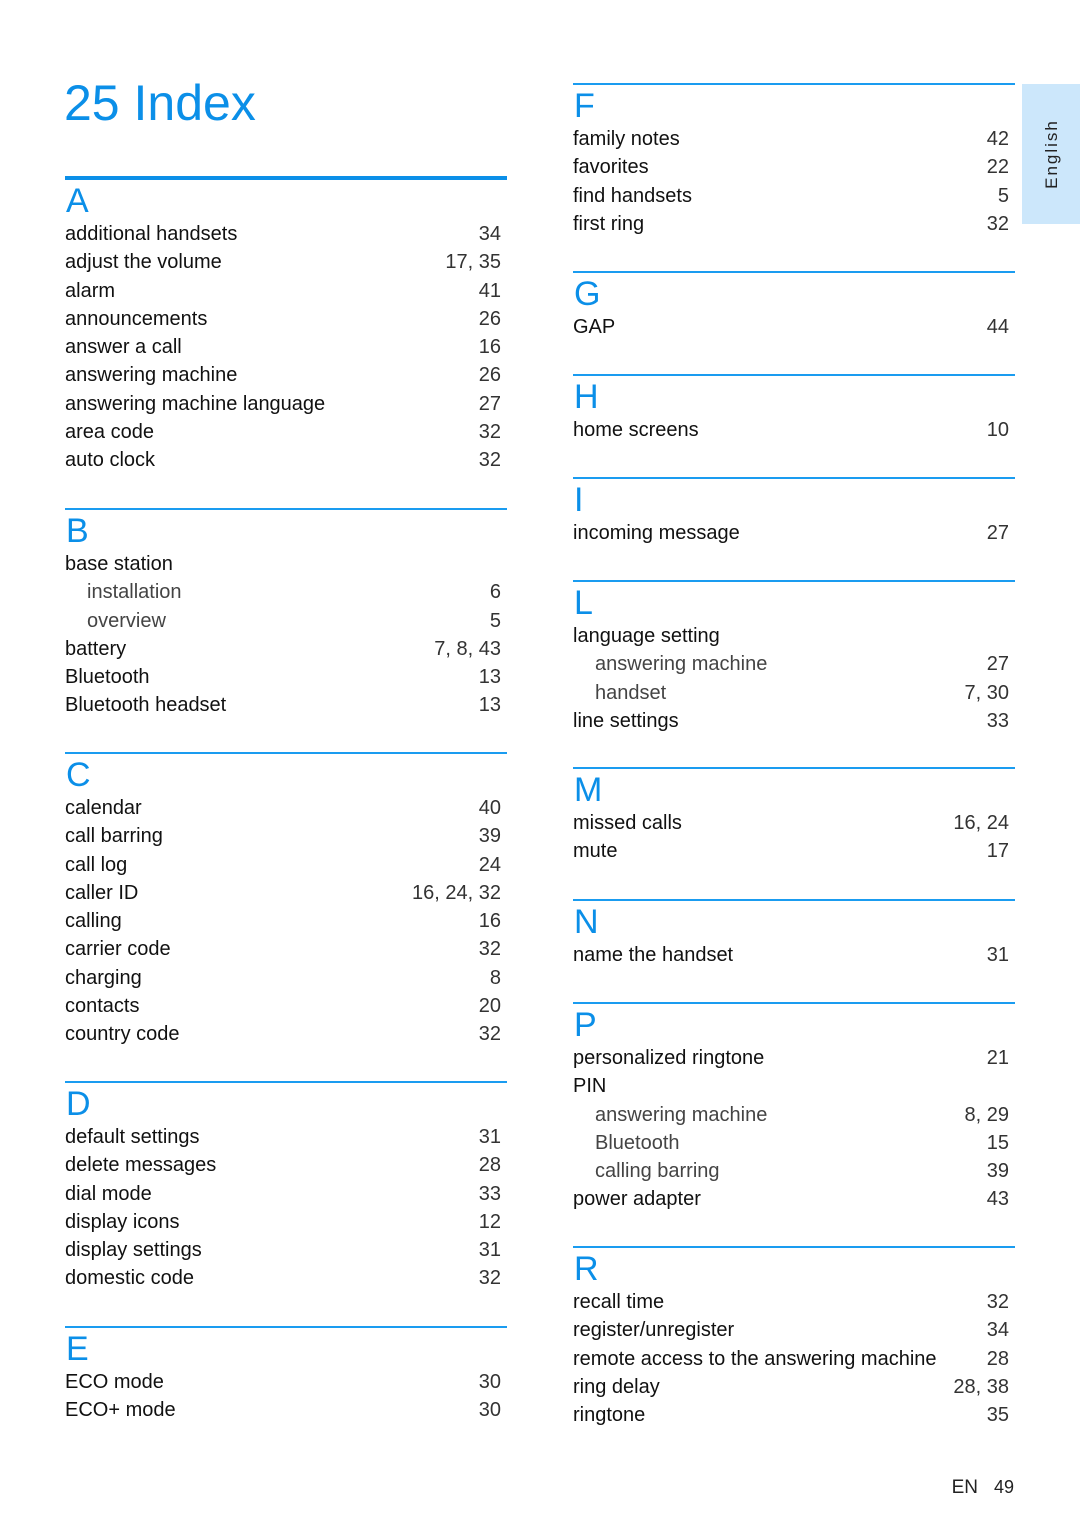 Image resolution: width=1080 pixels, height=1527 pixels. What do you see at coordinates (669, 1058) in the screenshot?
I see `entry-term: personalized ringtone` at bounding box center [669, 1058].